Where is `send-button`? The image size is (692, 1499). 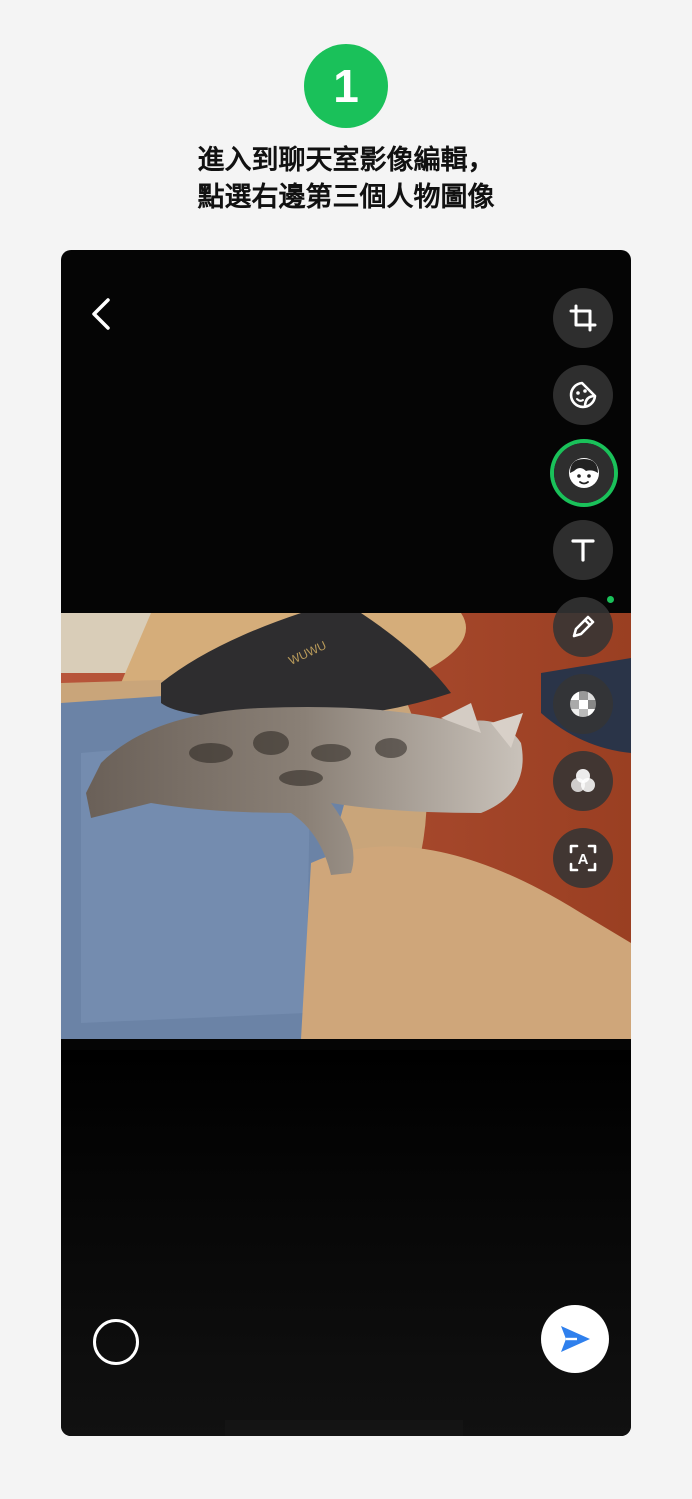
send-button is located at coordinates (575, 1339).